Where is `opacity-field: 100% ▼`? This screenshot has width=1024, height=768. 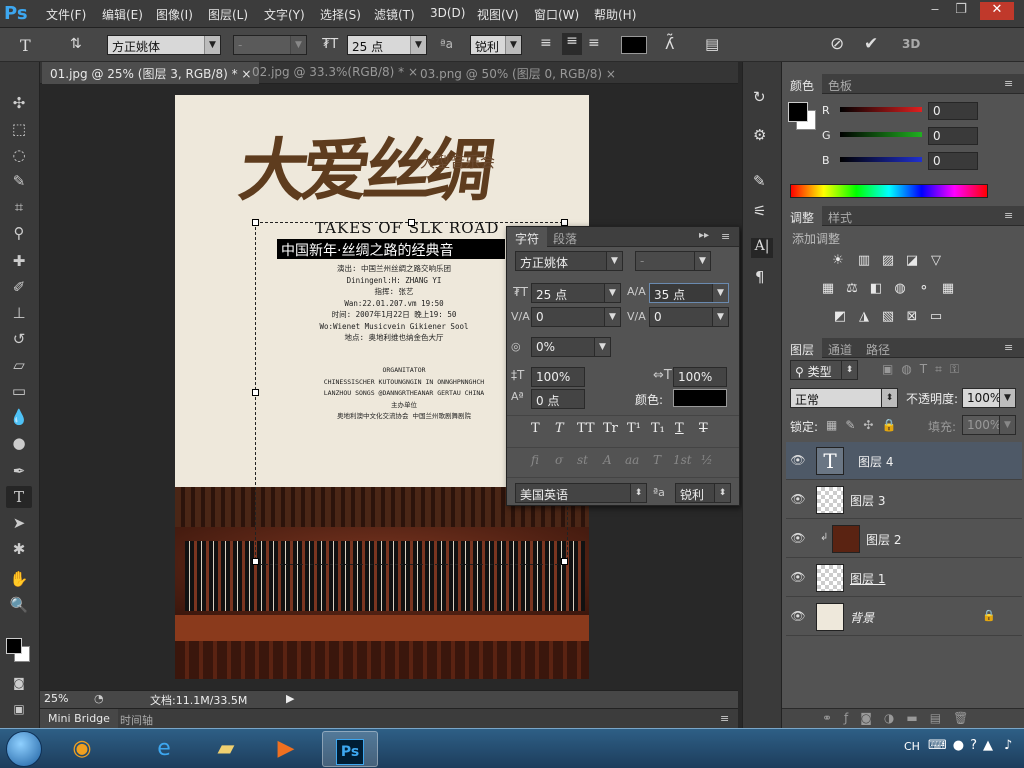 opacity-field: 100% ▼ is located at coordinates (989, 398).